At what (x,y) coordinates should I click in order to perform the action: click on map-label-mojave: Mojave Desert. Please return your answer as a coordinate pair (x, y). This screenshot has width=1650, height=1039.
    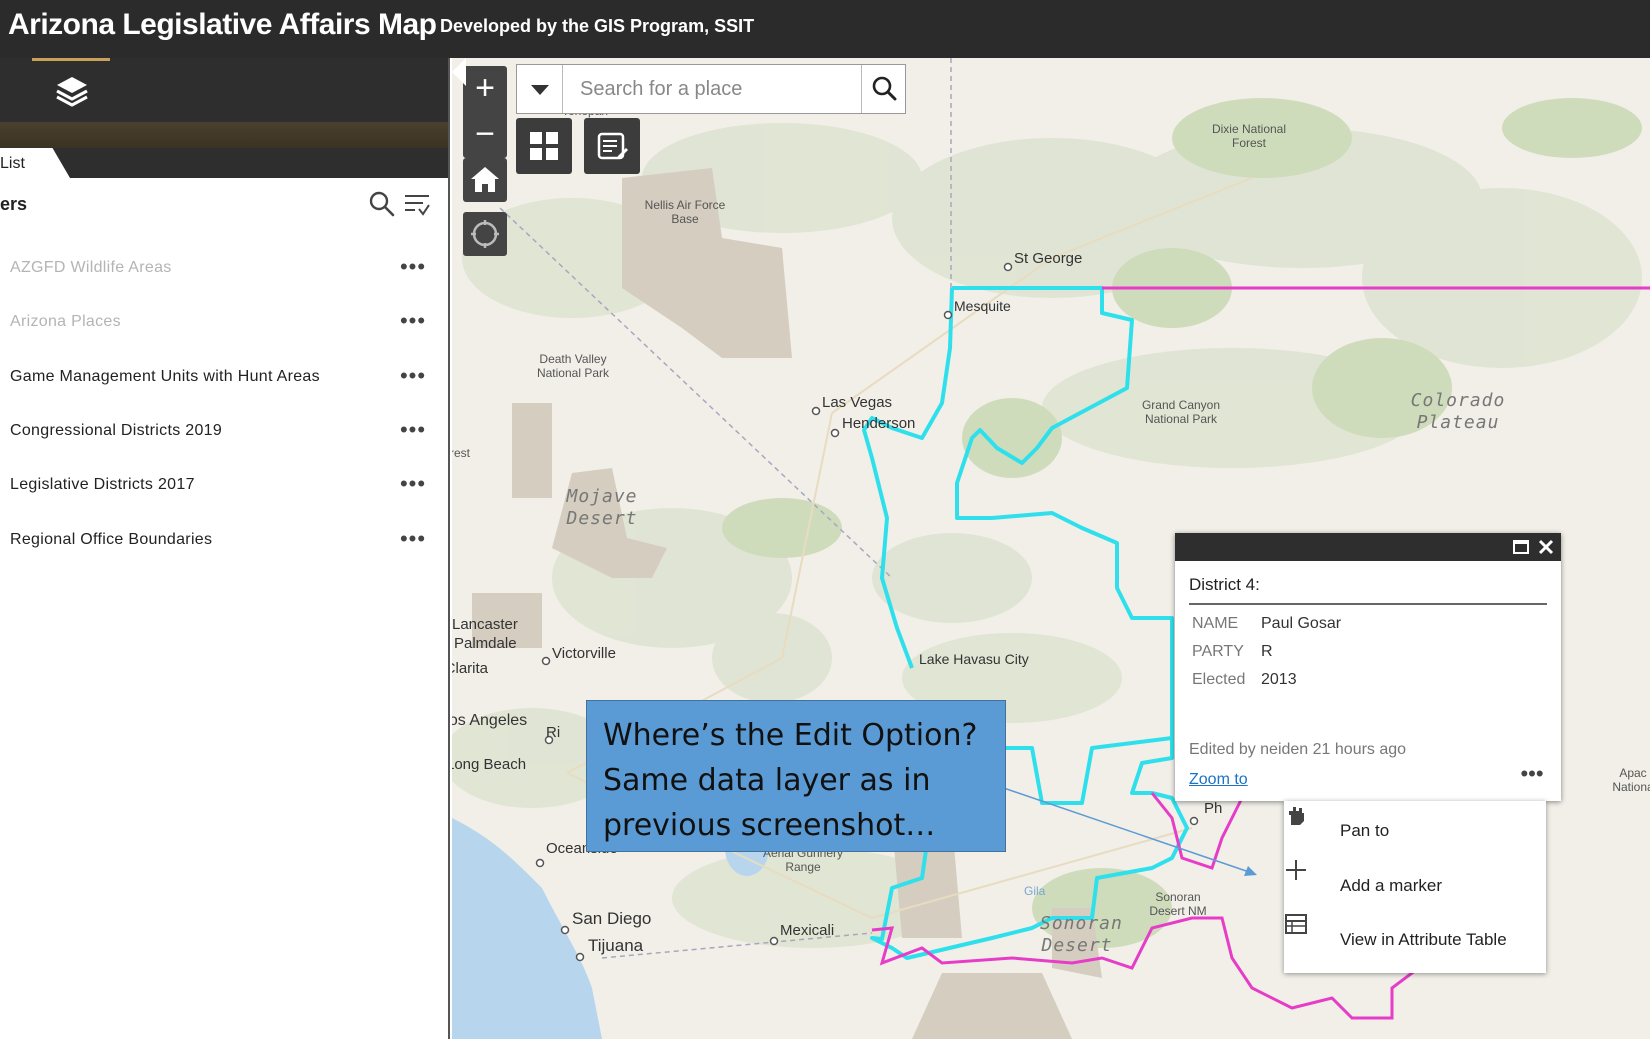
    Looking at the image, I should click on (602, 507).